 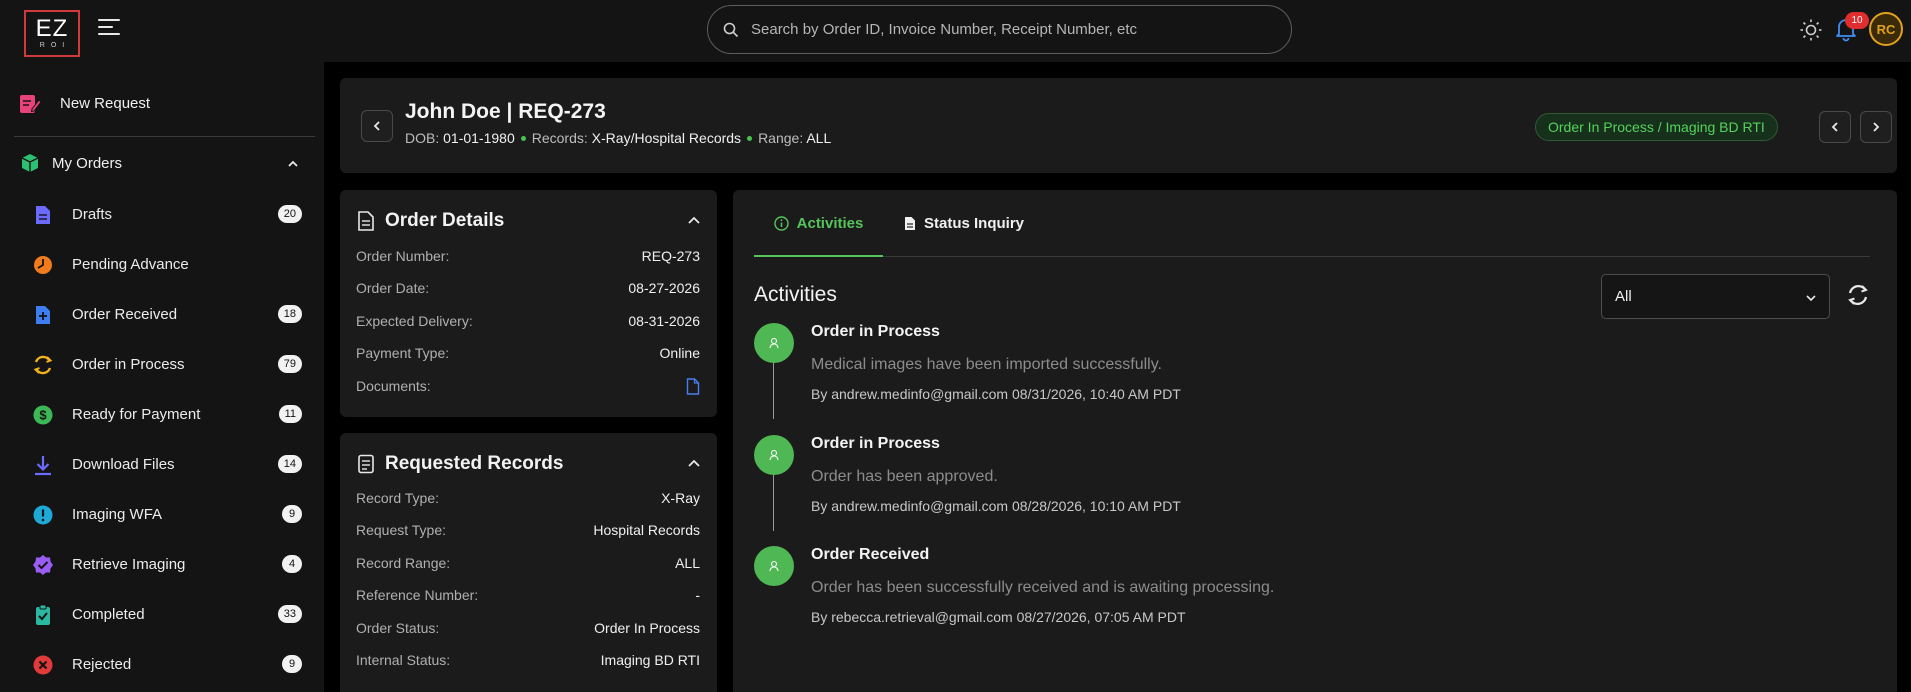 I want to click on field-label: Order Number:, so click(x=403, y=256).